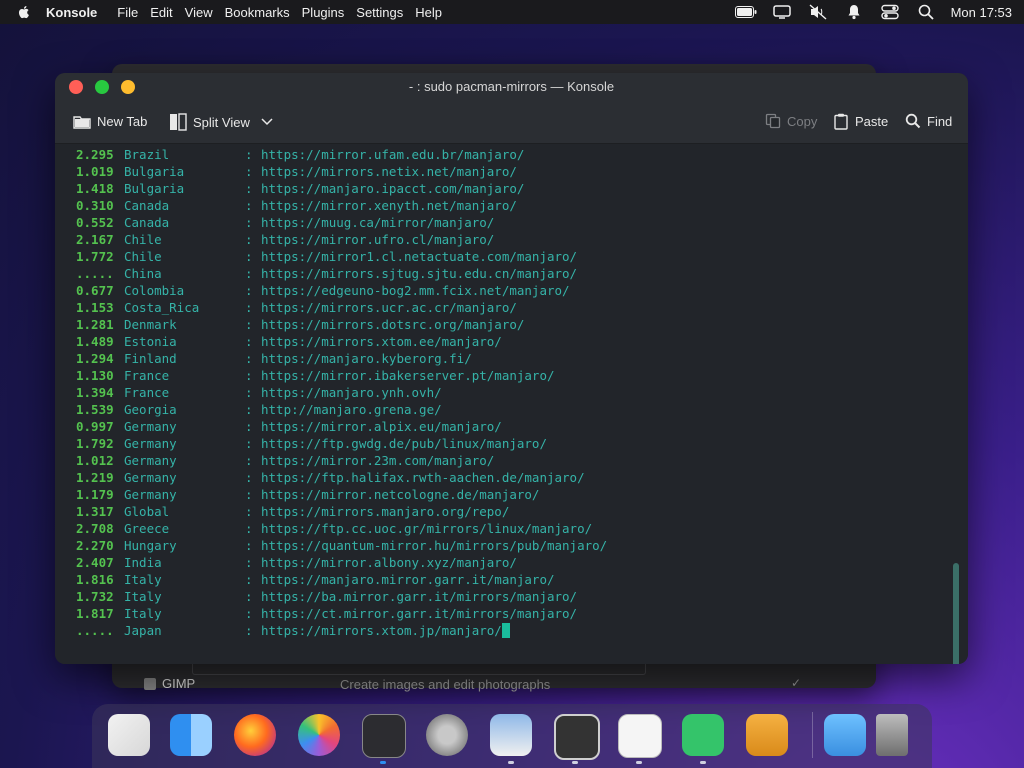  Describe the element at coordinates (154, 290) in the screenshot. I see `mirror-country: Colombia` at that location.